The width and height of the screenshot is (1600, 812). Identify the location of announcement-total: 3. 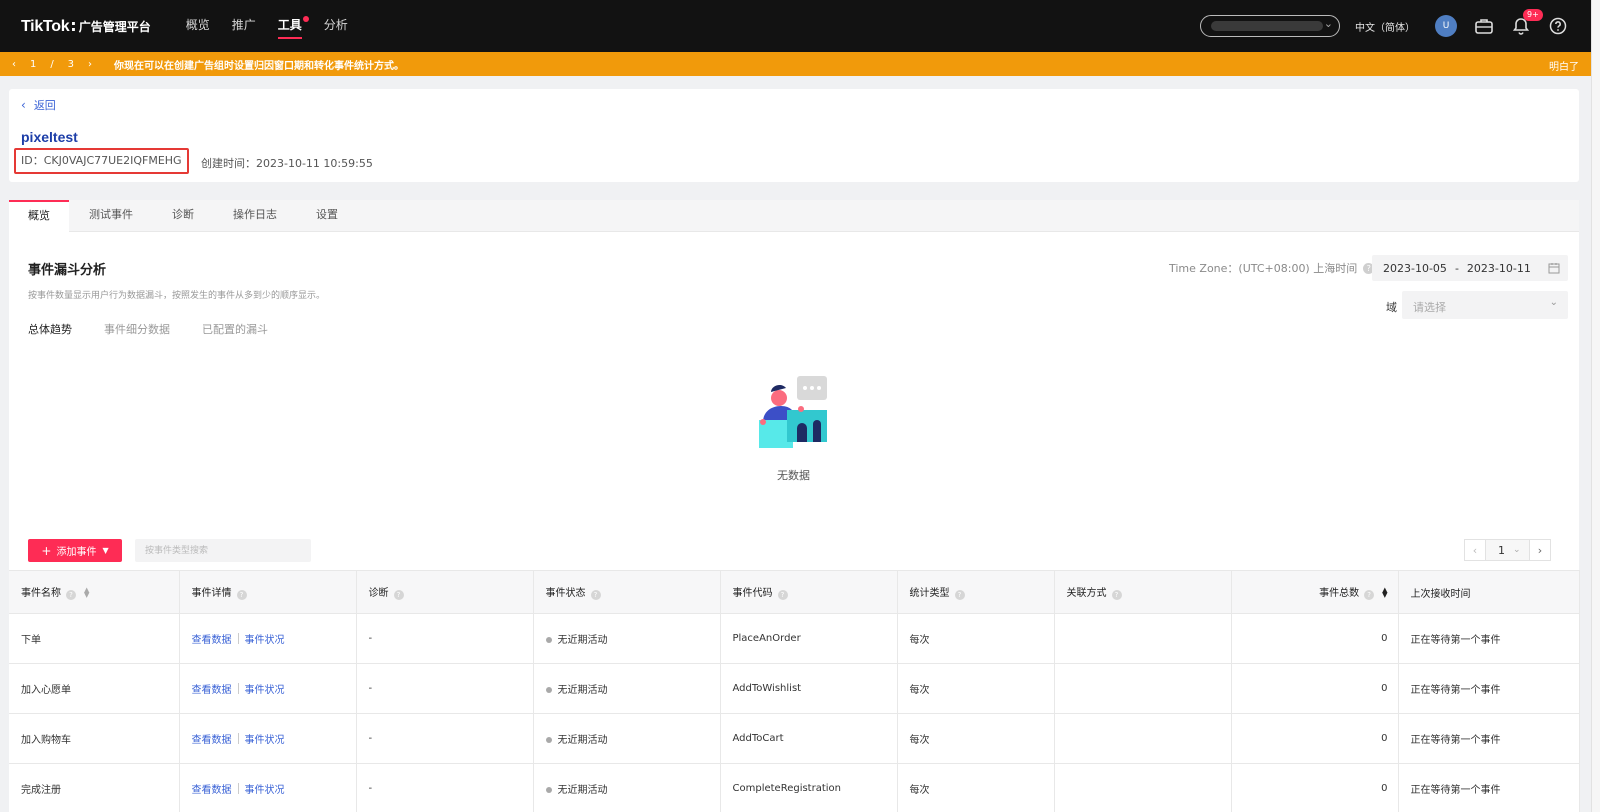
(71, 64).